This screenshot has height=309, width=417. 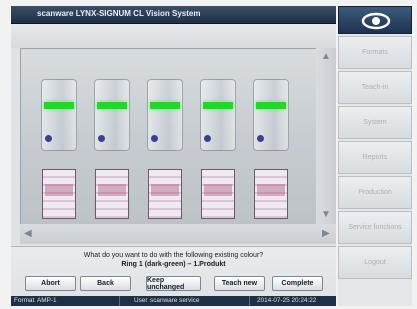 What do you see at coordinates (326, 136) in the screenshot?
I see `vertical-scrollbar: ▲ ▼` at bounding box center [326, 136].